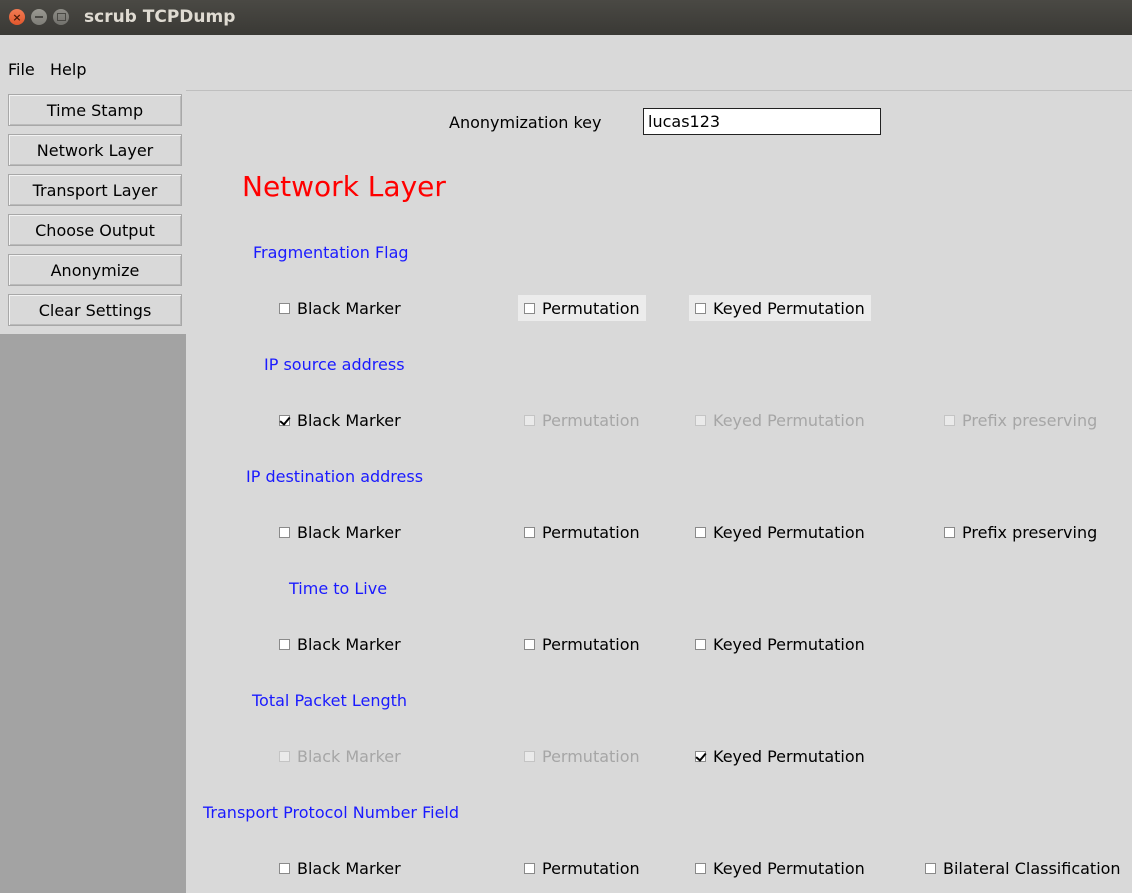 This screenshot has width=1132, height=893. Describe the element at coordinates (780, 644) in the screenshot. I see `ttl-keyed-permutation-checkbox: Keyed Permutation` at that location.